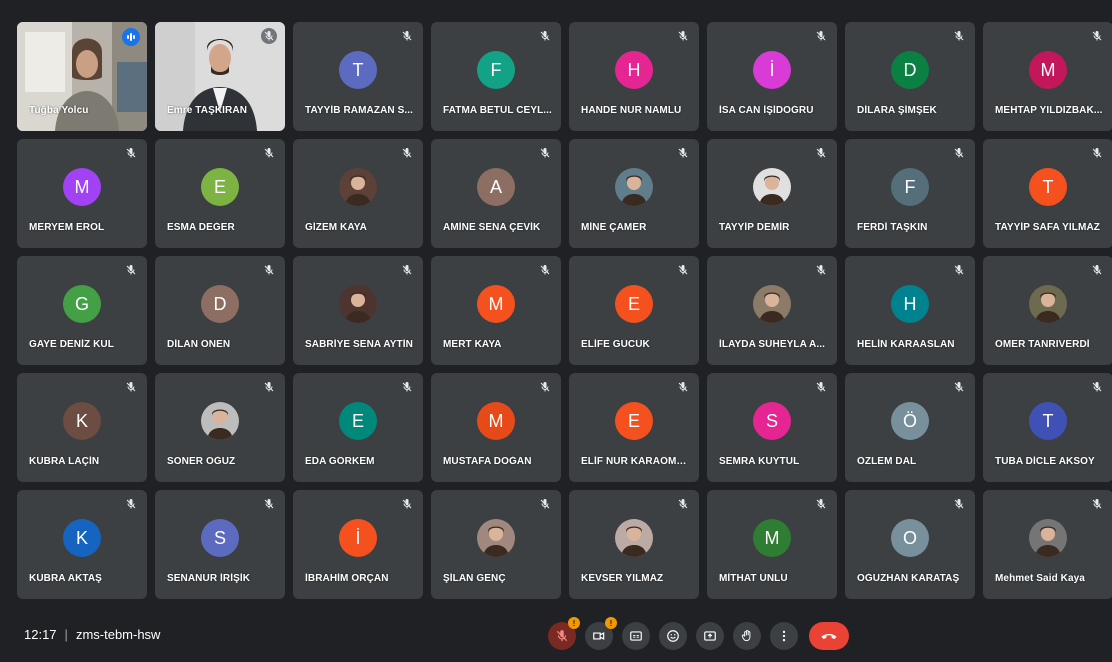 The height and width of the screenshot is (662, 1112). Describe the element at coordinates (614, 227) in the screenshot. I see `participant-name: MİNE ÇAMER` at that location.